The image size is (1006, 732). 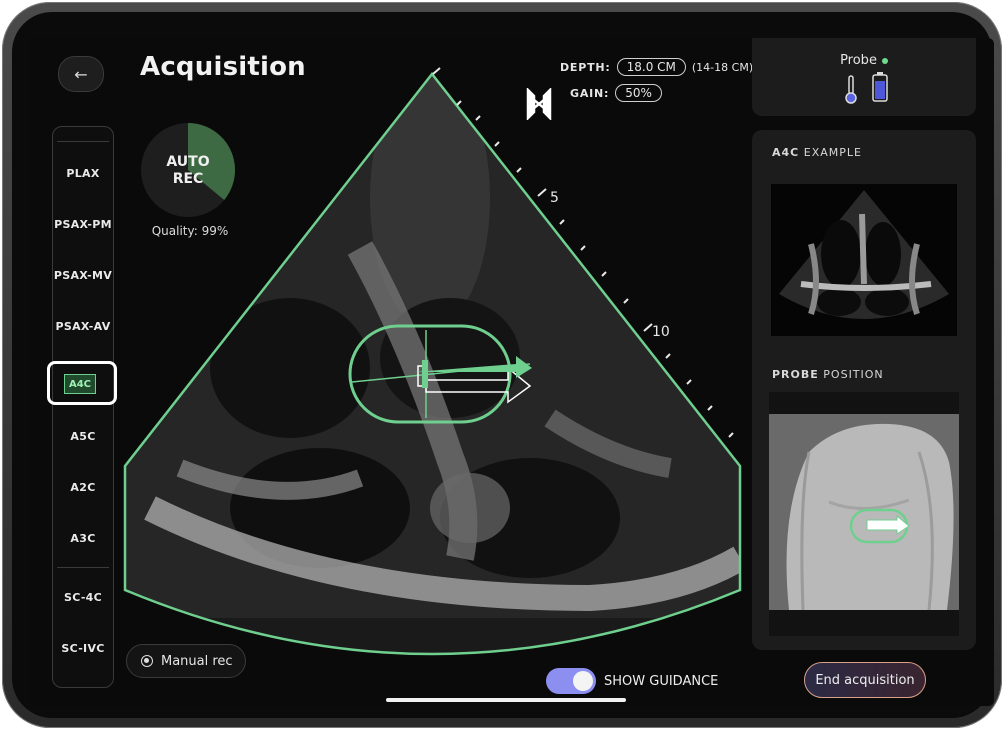 What do you see at coordinates (858, 60) in the screenshot?
I see `probe-title-text: Probe` at bounding box center [858, 60].